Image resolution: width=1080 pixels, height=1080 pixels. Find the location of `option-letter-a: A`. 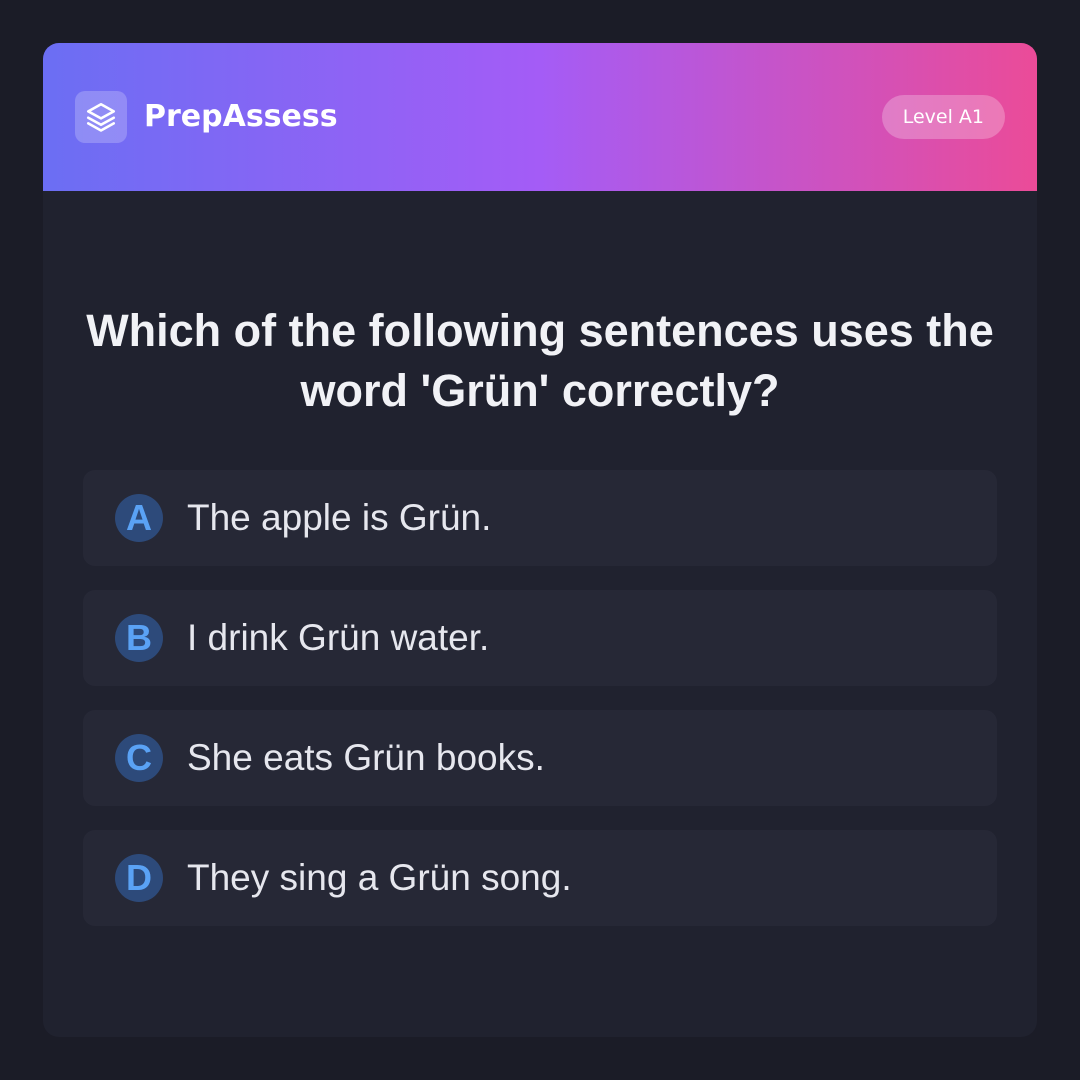

option-letter-a: A is located at coordinates (139, 518).